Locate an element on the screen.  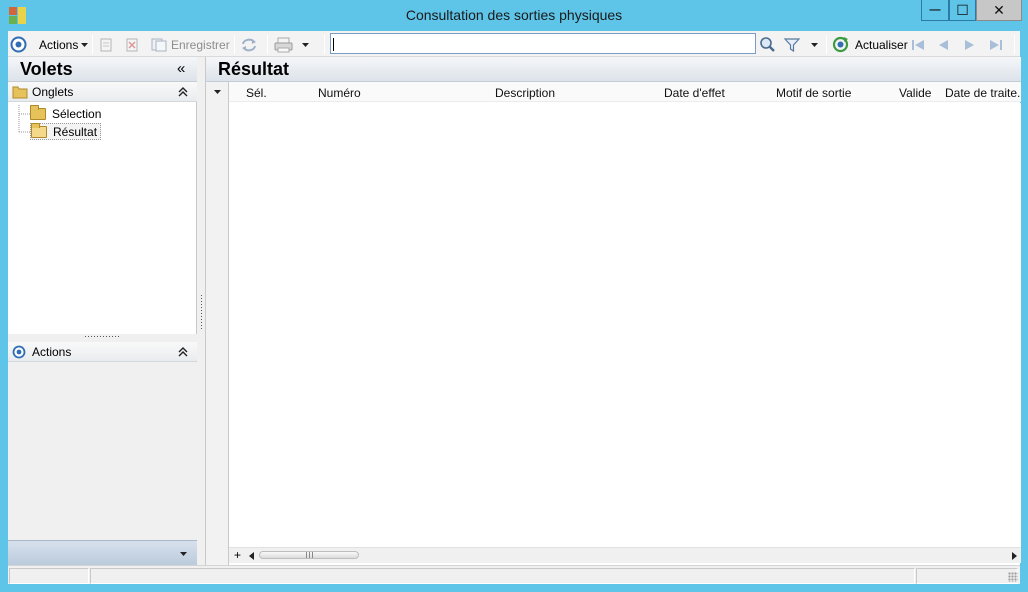
side-panel-header: Volets « is located at coordinates (102, 69).